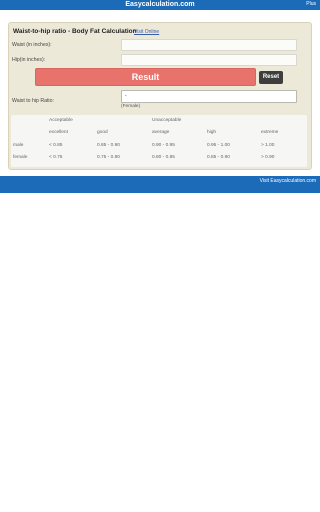 The image size is (320, 512). Describe the element at coordinates (61, 120) in the screenshot. I see `group-header-acceptable: Acceptable` at that location.